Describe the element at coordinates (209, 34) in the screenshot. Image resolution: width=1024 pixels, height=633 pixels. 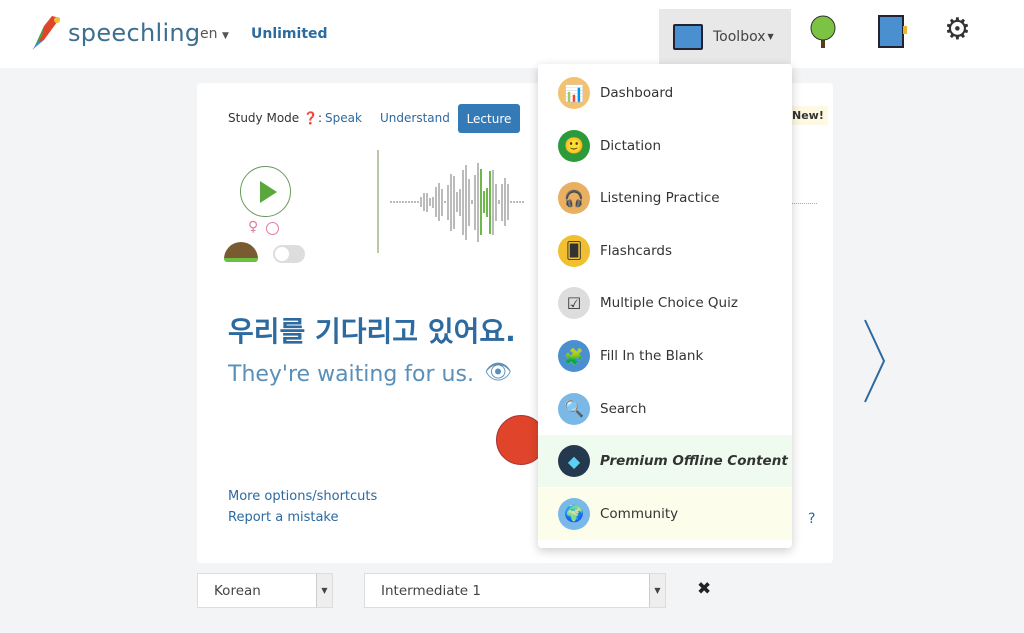
I see `language-label: en` at that location.